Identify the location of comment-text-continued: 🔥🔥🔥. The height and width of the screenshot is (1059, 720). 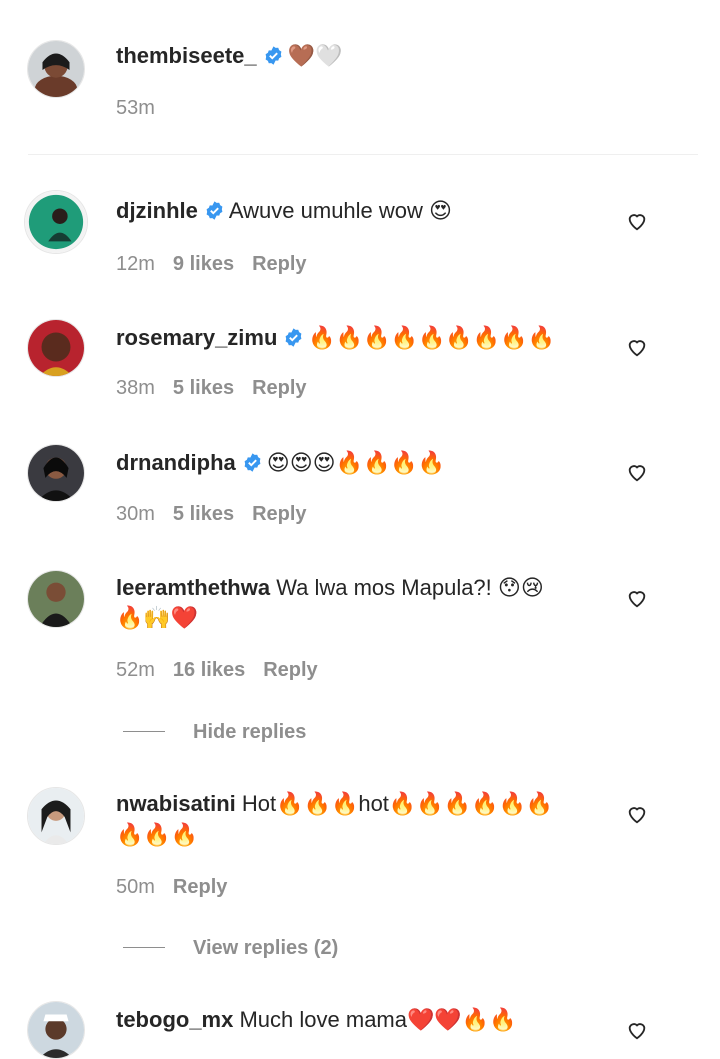
(157, 835).